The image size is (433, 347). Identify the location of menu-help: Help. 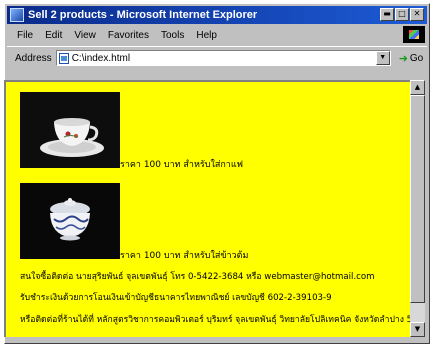
(206, 35).